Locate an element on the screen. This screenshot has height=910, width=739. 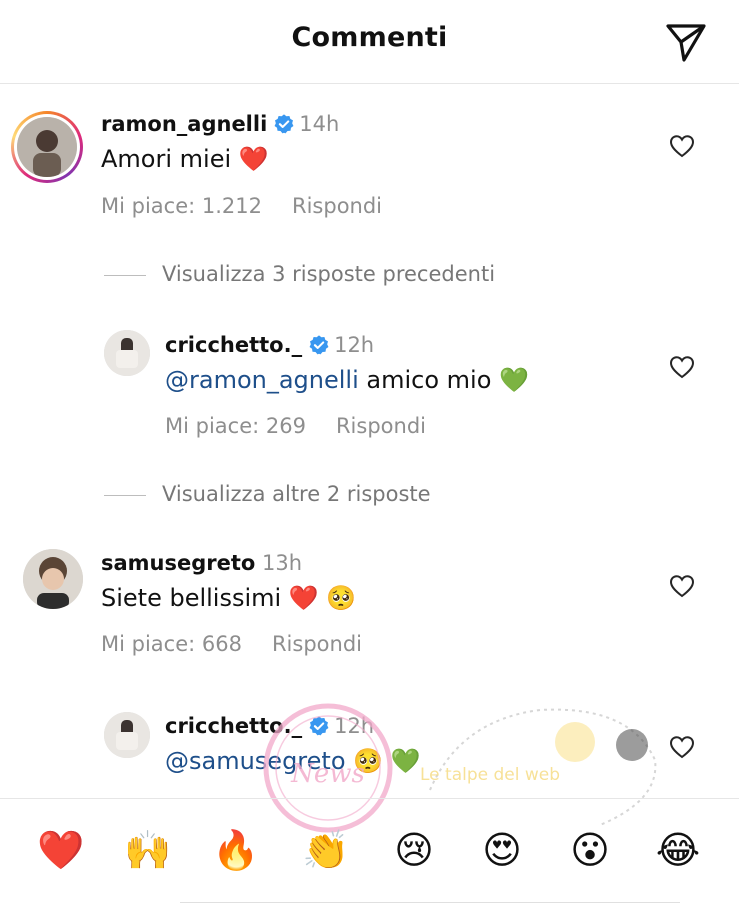
view-more-label: Visualizza altre 2 risposte is located at coordinates (296, 494).